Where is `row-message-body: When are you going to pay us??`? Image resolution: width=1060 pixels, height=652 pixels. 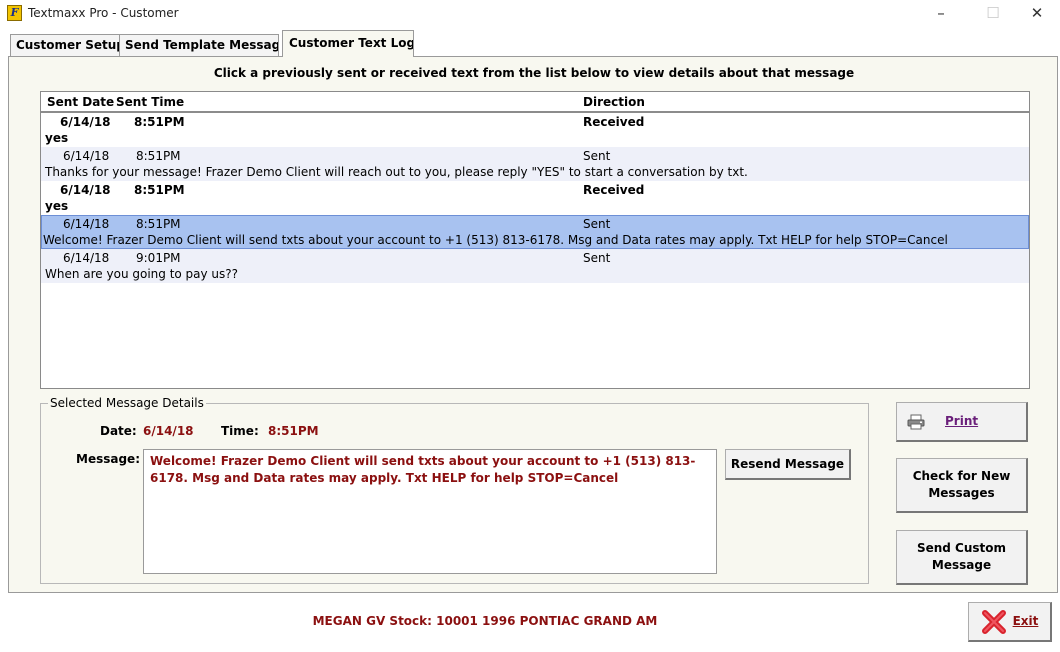
row-message-body: When are you going to pay us?? is located at coordinates (142, 274).